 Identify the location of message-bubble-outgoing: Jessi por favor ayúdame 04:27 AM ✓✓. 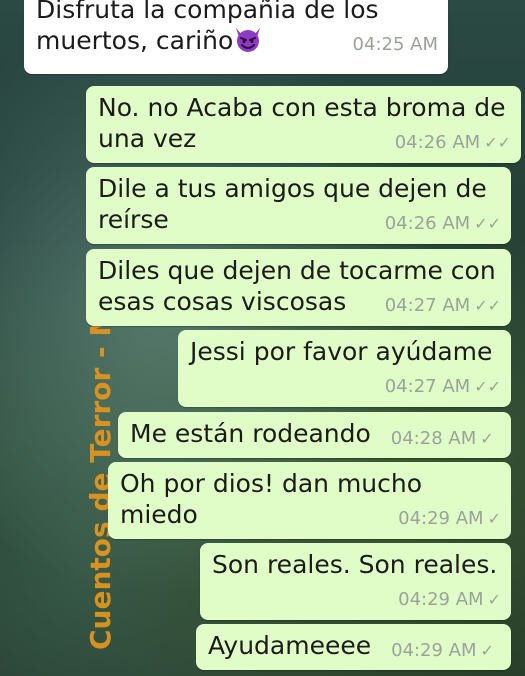
(344, 368).